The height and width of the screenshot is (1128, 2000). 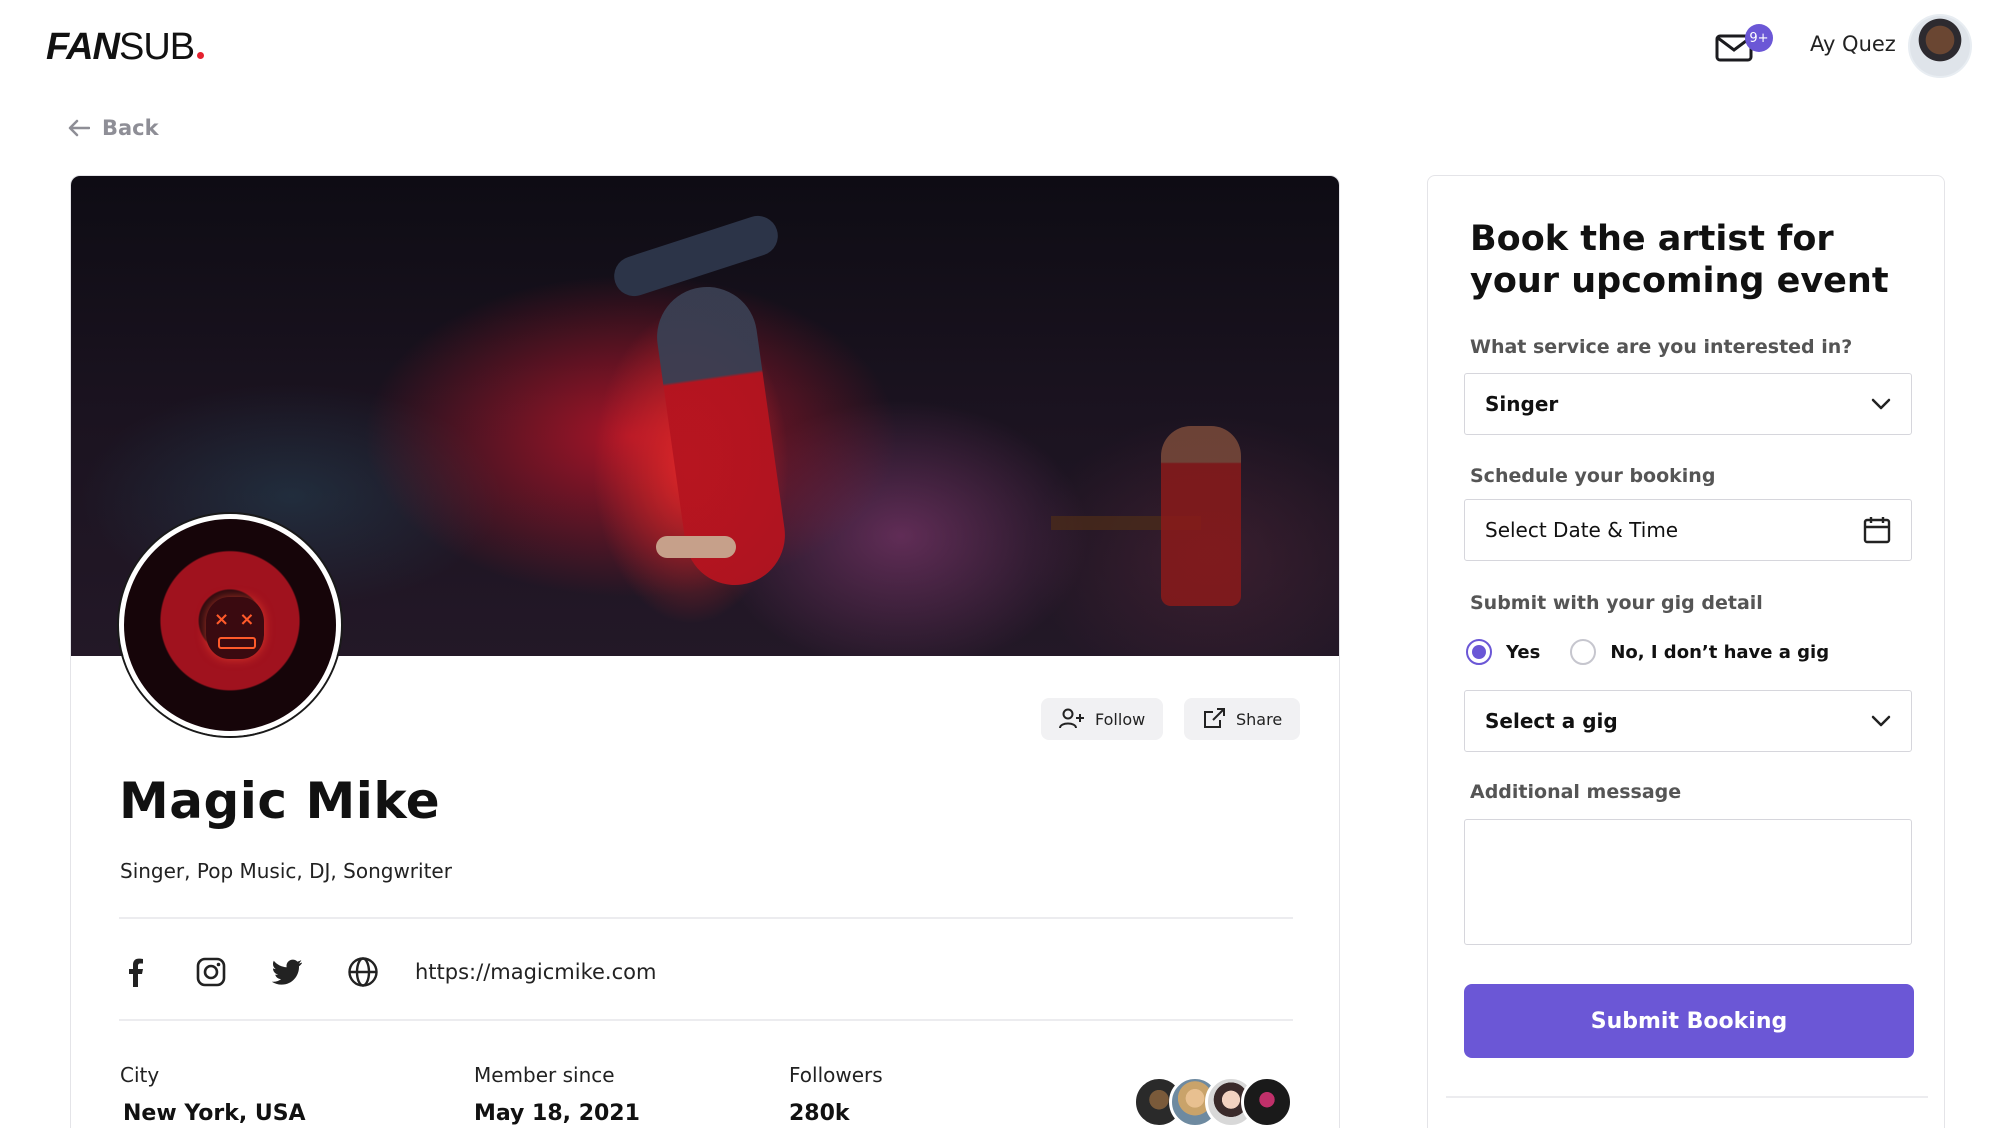 What do you see at coordinates (1071, 718) in the screenshot?
I see `user-plus-icon` at bounding box center [1071, 718].